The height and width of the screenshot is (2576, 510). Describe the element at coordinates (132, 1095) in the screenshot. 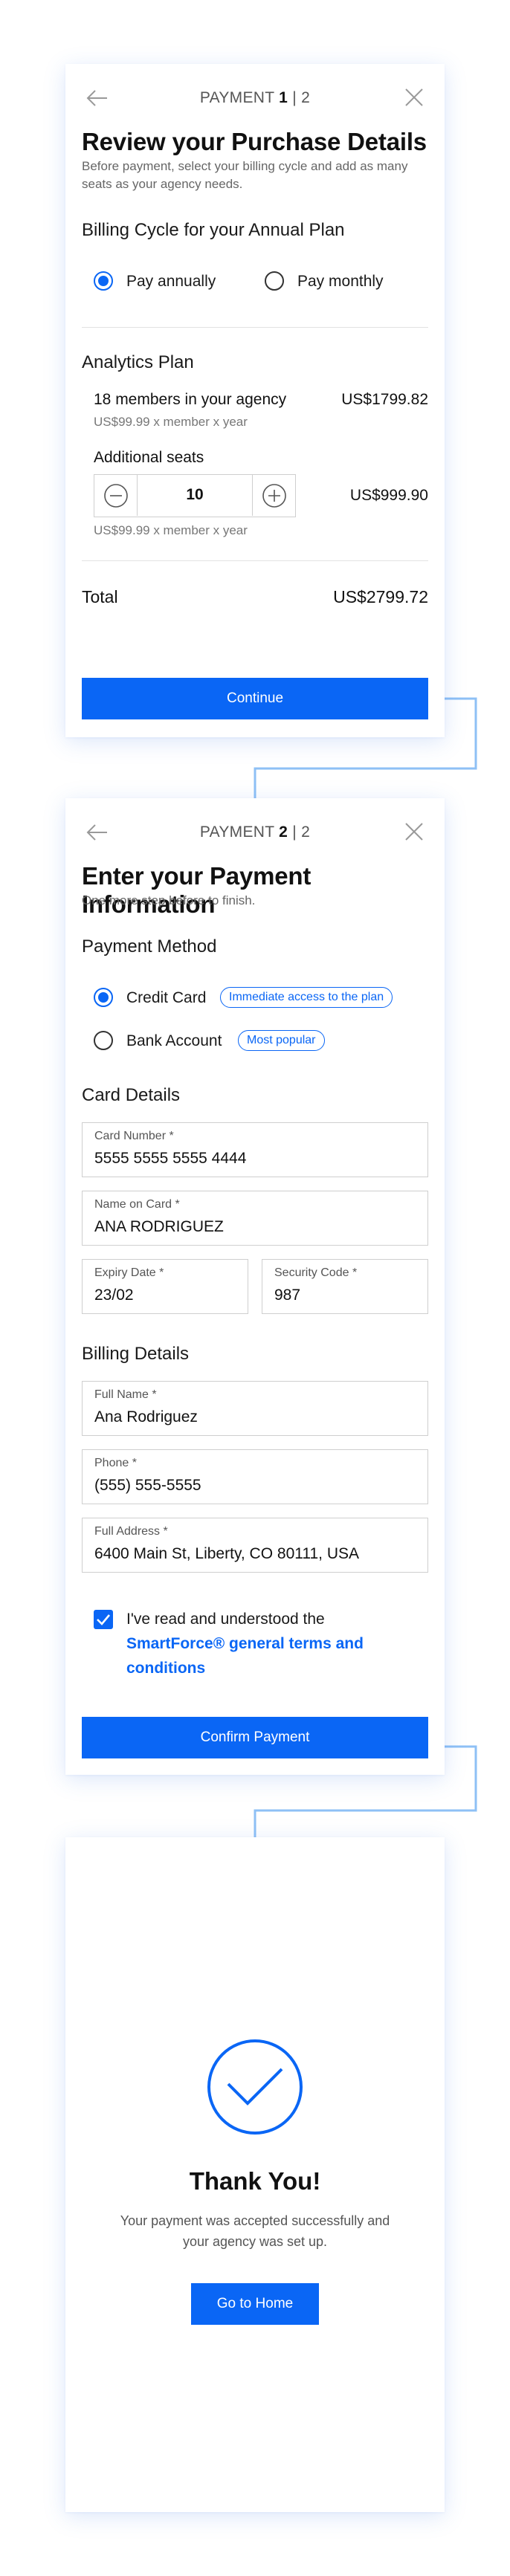

I see `card-details-heading: Card Details` at that location.